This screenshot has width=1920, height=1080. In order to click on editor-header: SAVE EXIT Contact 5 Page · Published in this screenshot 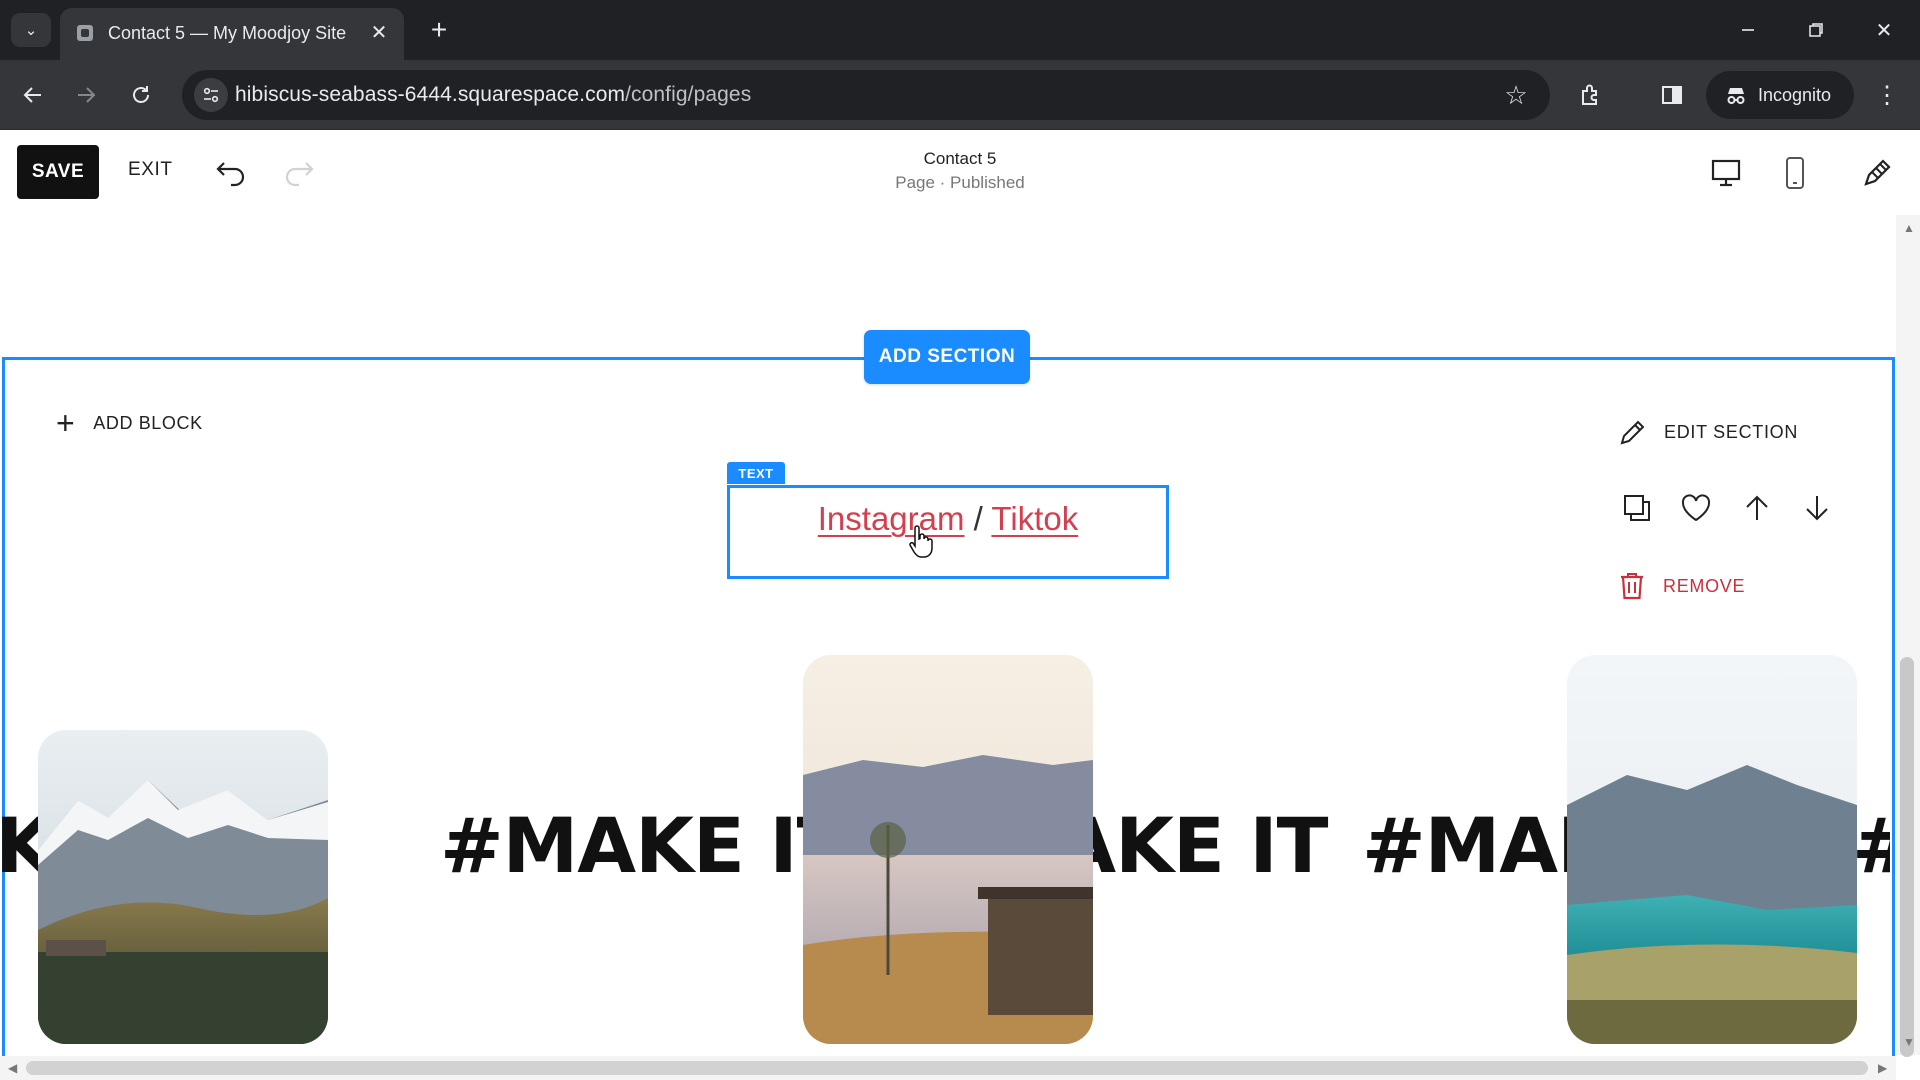, I will do `click(960, 173)`.